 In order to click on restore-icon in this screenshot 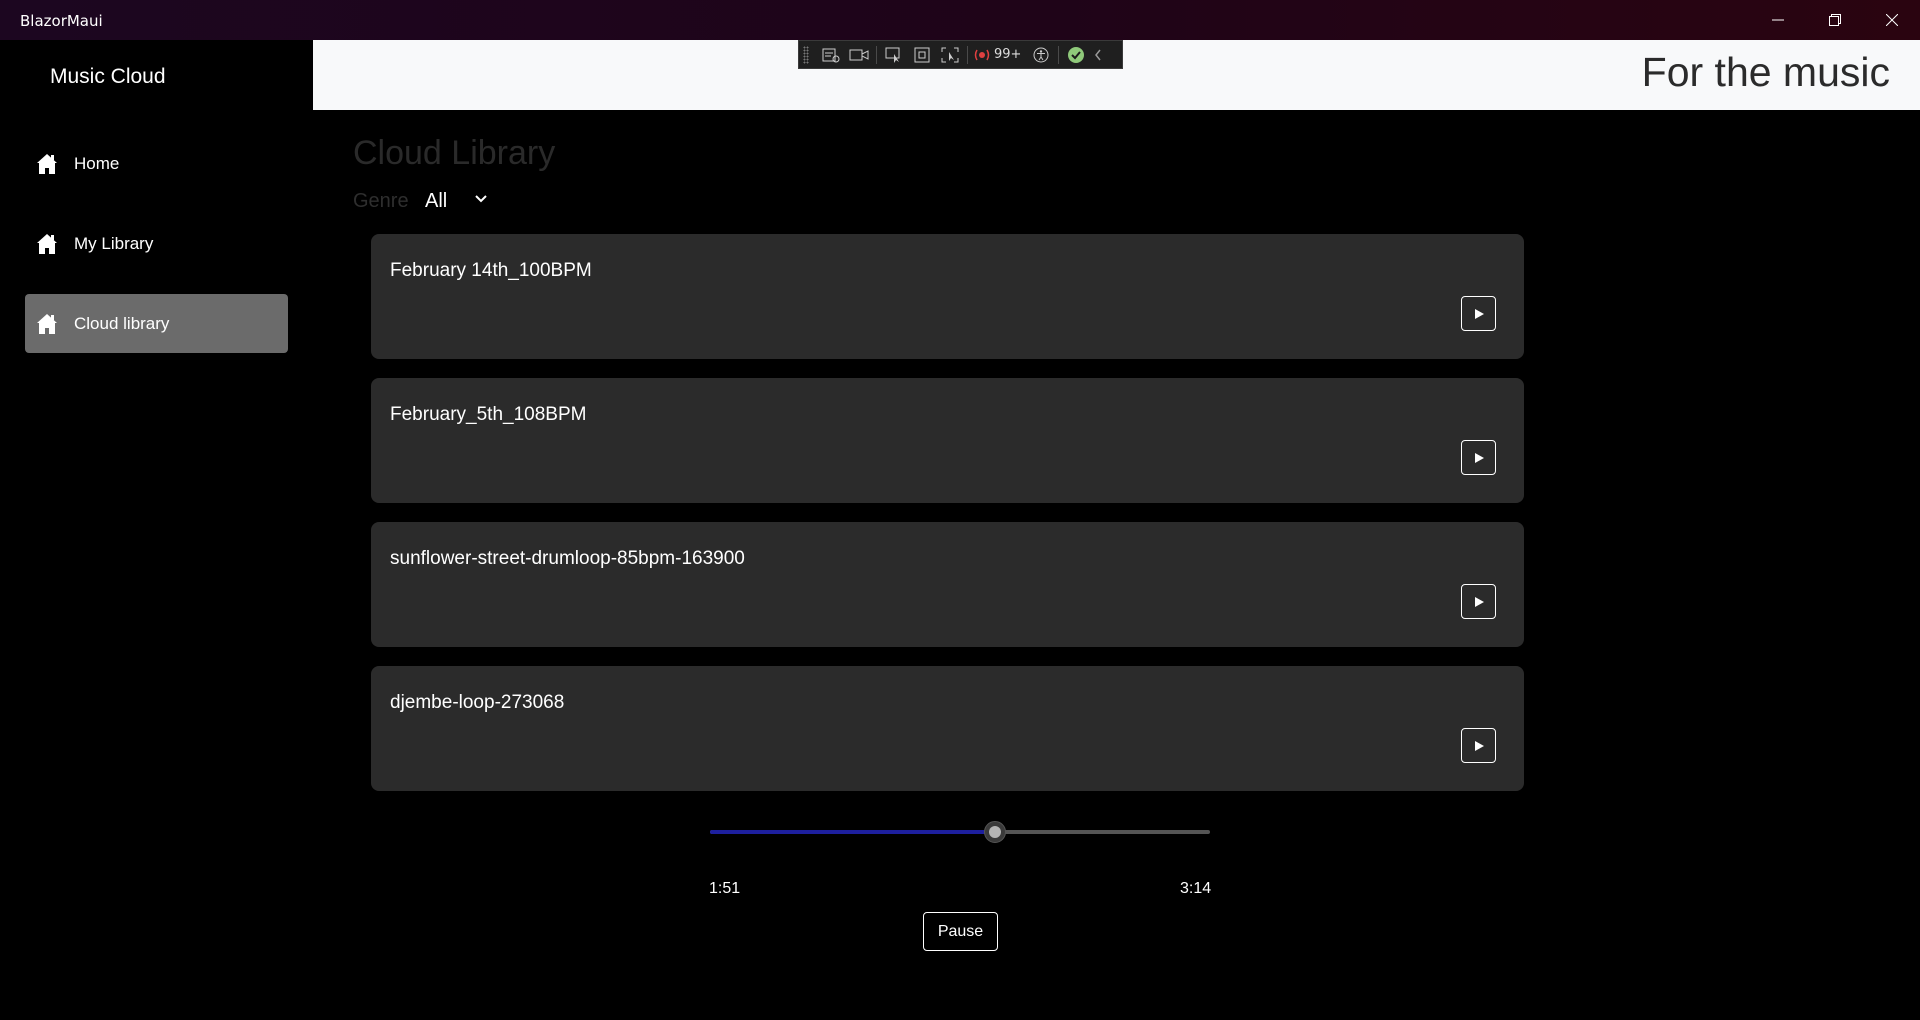, I will do `click(1834, 20)`.